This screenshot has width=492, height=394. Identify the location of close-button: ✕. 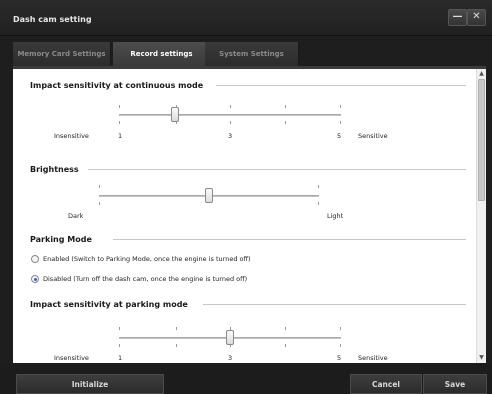
(476, 17).